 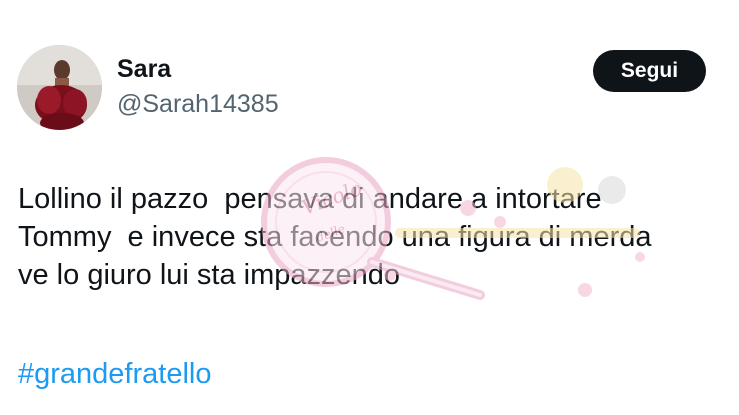 What do you see at coordinates (144, 69) in the screenshot?
I see `display-name: Sara` at bounding box center [144, 69].